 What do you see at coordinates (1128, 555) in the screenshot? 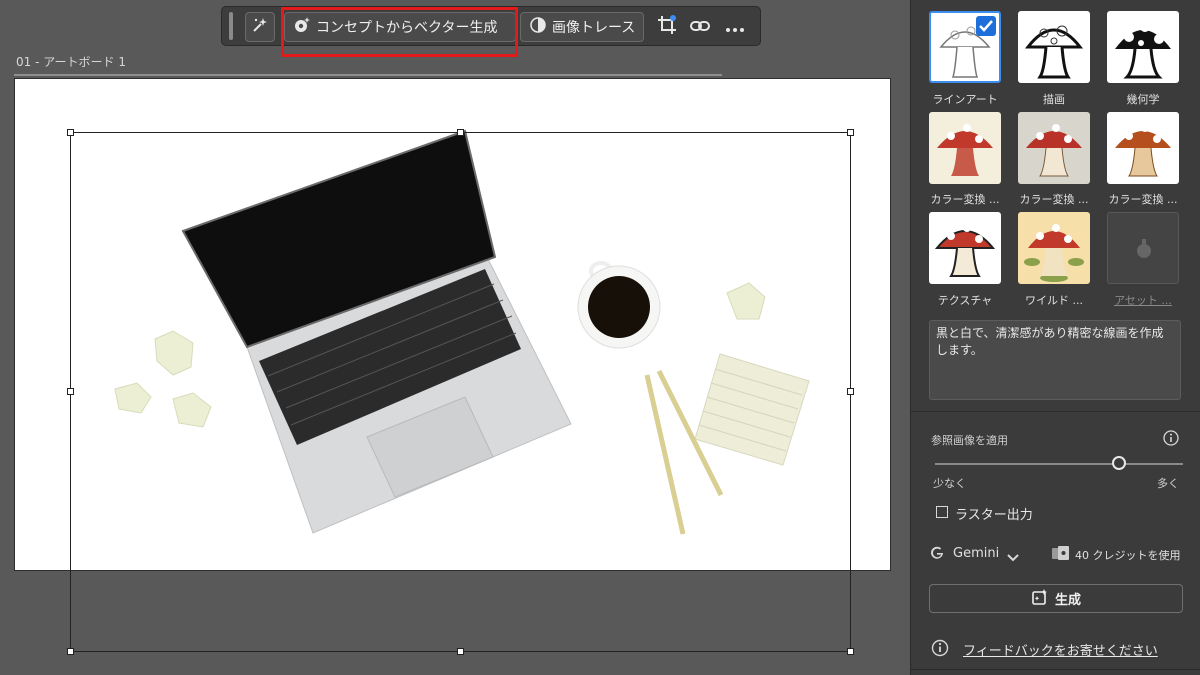
I see `credits-label: 40 クレジットを使用` at bounding box center [1128, 555].